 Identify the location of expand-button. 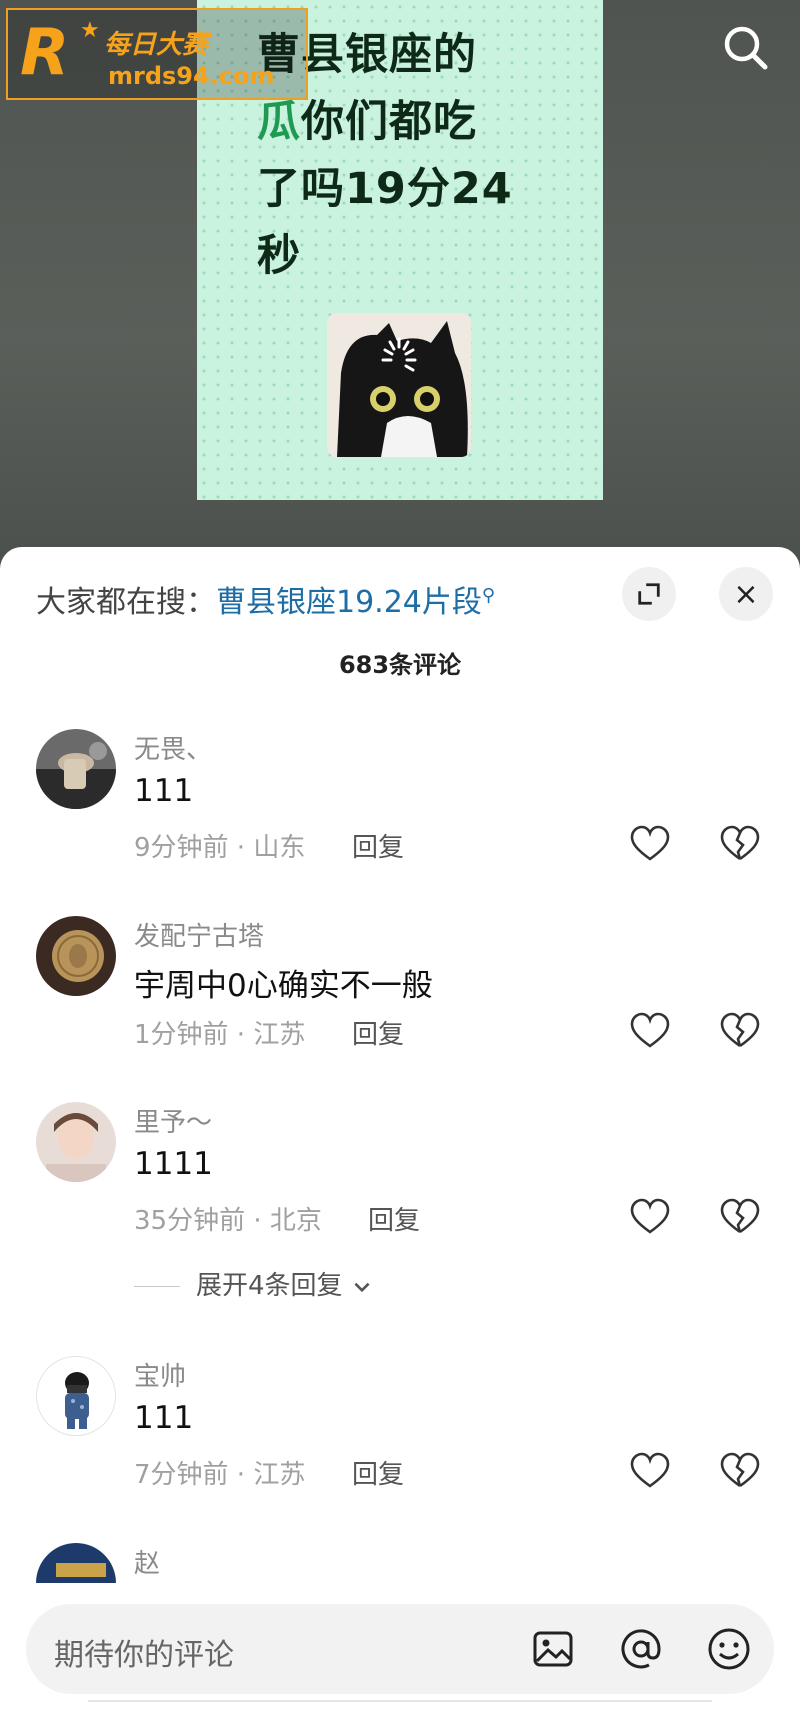
(649, 594).